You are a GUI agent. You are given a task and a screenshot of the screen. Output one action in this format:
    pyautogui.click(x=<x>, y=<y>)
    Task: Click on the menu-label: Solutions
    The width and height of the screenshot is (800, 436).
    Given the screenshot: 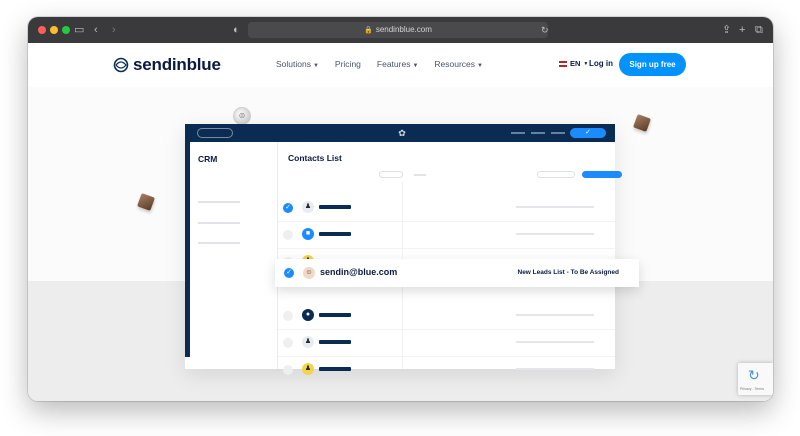 What is the action you would take?
    pyautogui.click(x=293, y=64)
    